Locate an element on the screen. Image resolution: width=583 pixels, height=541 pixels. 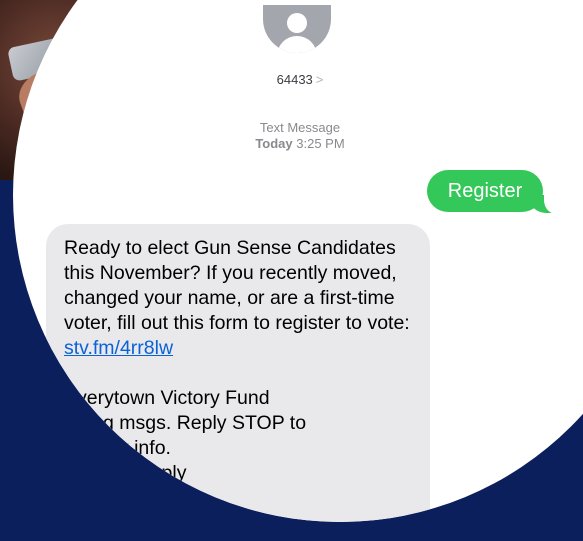
message-day: Today is located at coordinates (274, 143).